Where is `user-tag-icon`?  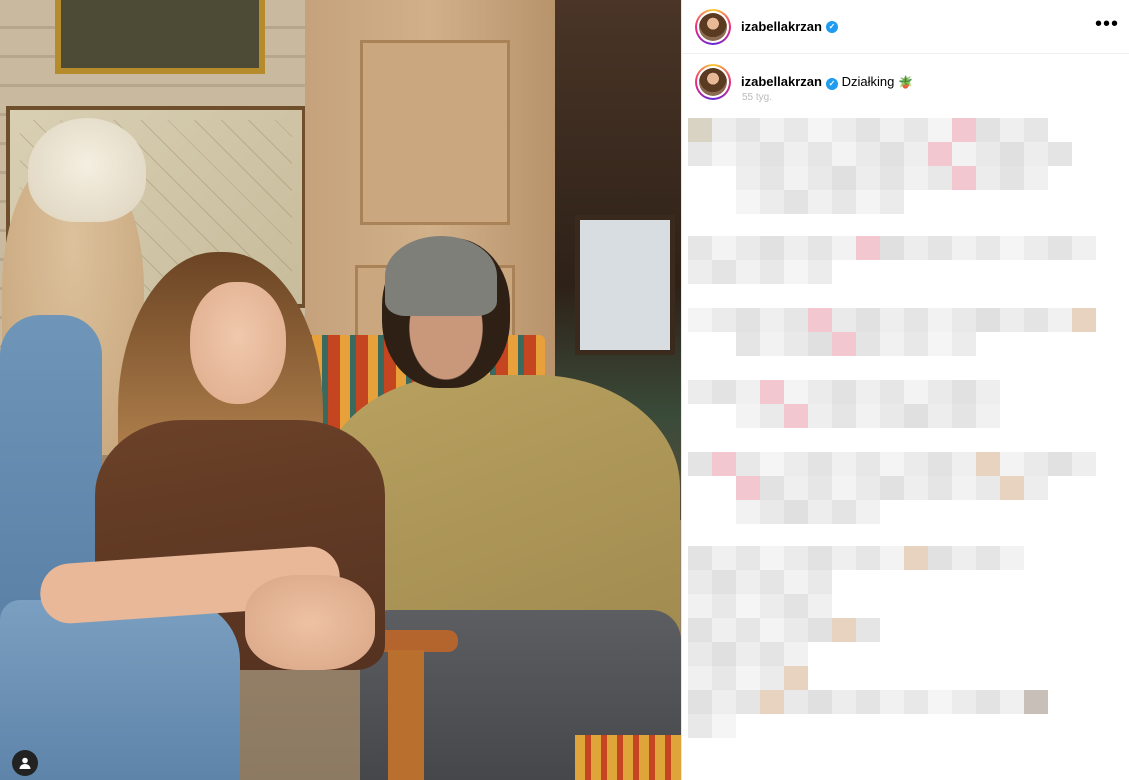 user-tag-icon is located at coordinates (25, 763).